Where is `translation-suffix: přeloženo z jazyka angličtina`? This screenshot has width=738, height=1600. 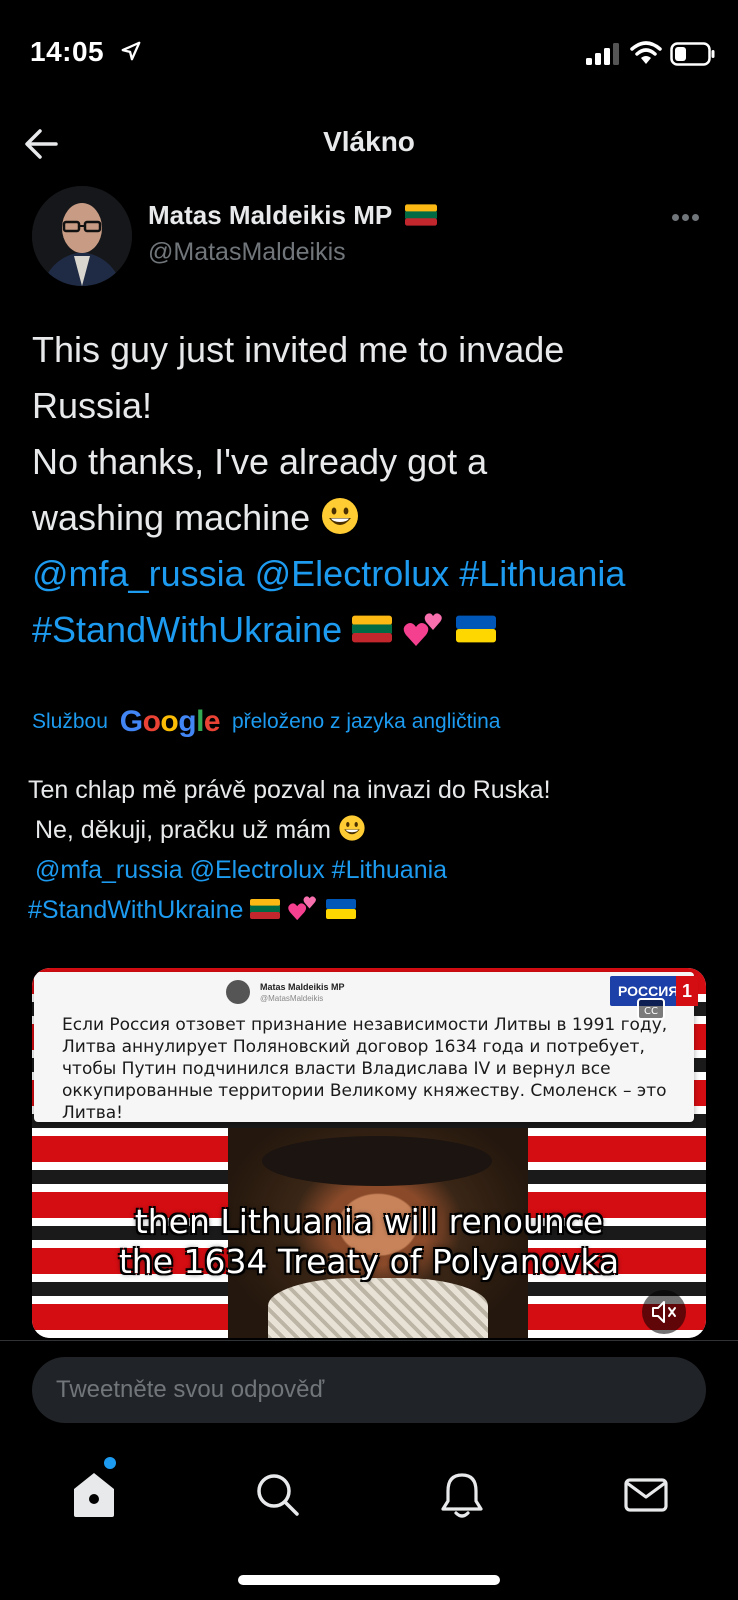
translation-suffix: přeloženo z jazyka angličtina is located at coordinates (366, 721).